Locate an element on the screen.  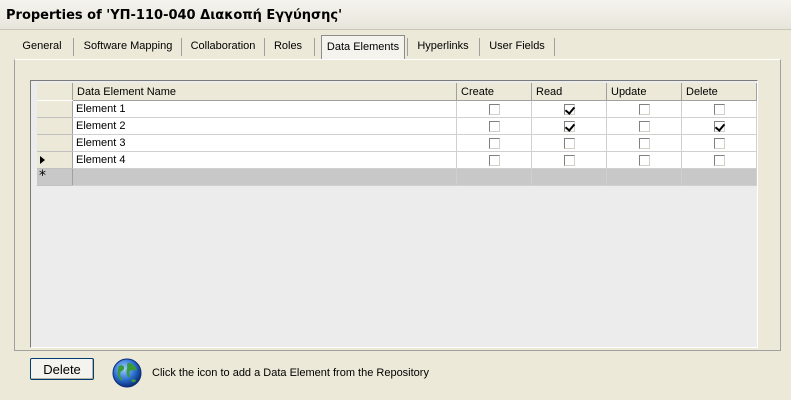
column-header-delete: Delete is located at coordinates (719, 92).